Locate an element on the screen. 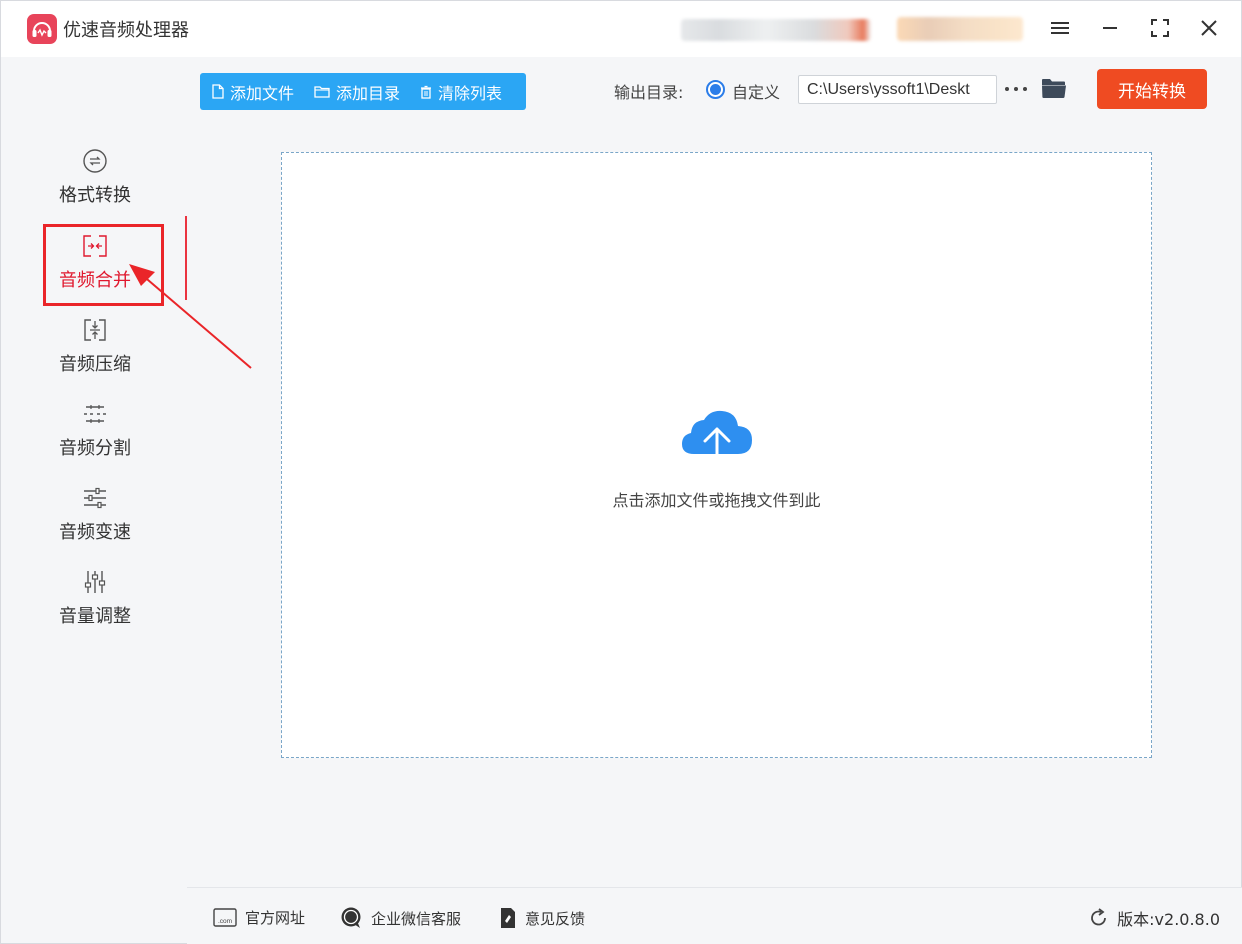 This screenshot has height=944, width=1242. close-icon is located at coordinates (1209, 28).